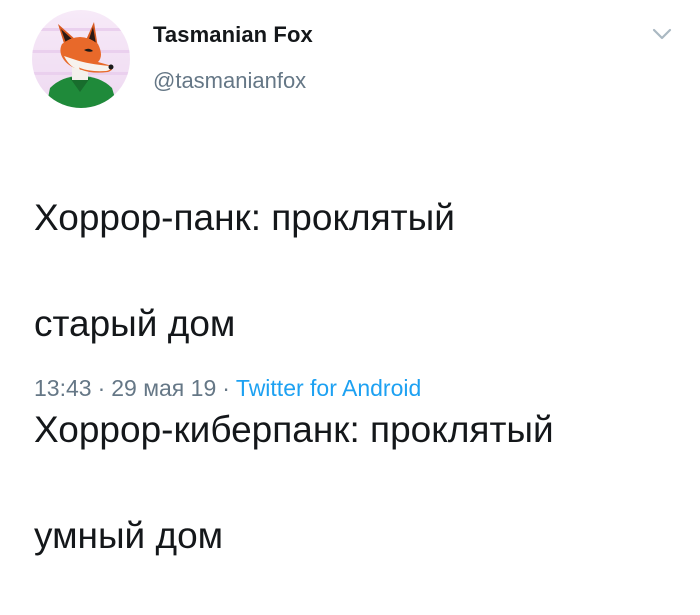  I want to click on display-name: Tasmanian Fox, so click(233, 35).